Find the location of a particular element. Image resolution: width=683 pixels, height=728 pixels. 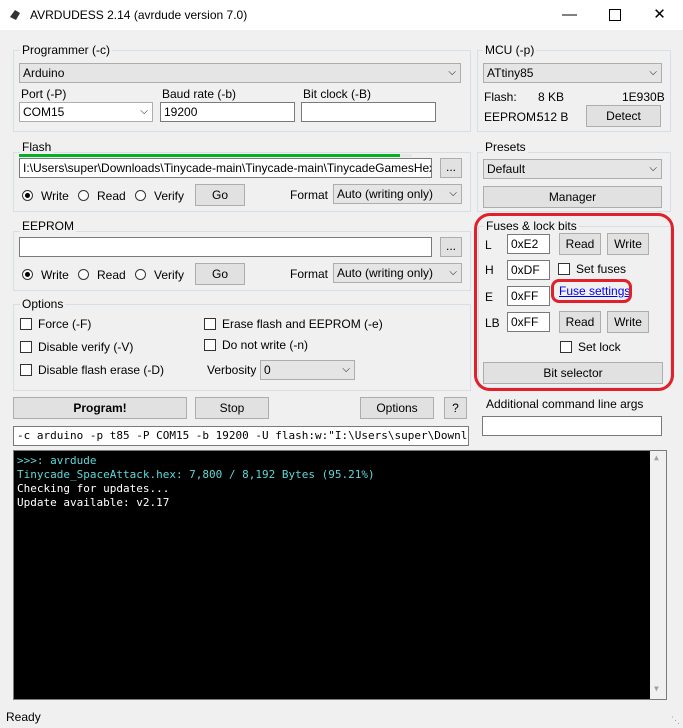

resize-grip-icon: ⋱ is located at coordinates (675, 720).